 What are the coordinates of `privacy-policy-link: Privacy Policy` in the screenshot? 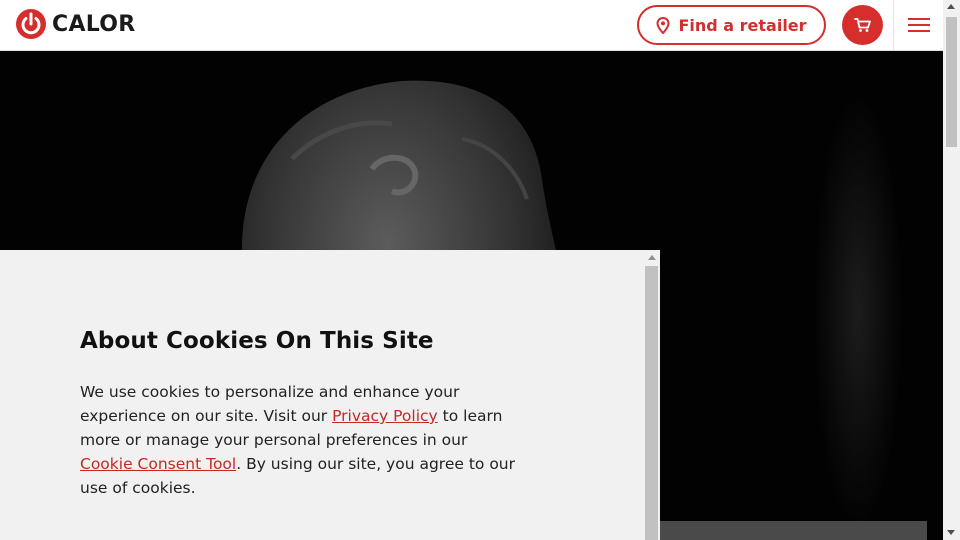 It's located at (385, 416).